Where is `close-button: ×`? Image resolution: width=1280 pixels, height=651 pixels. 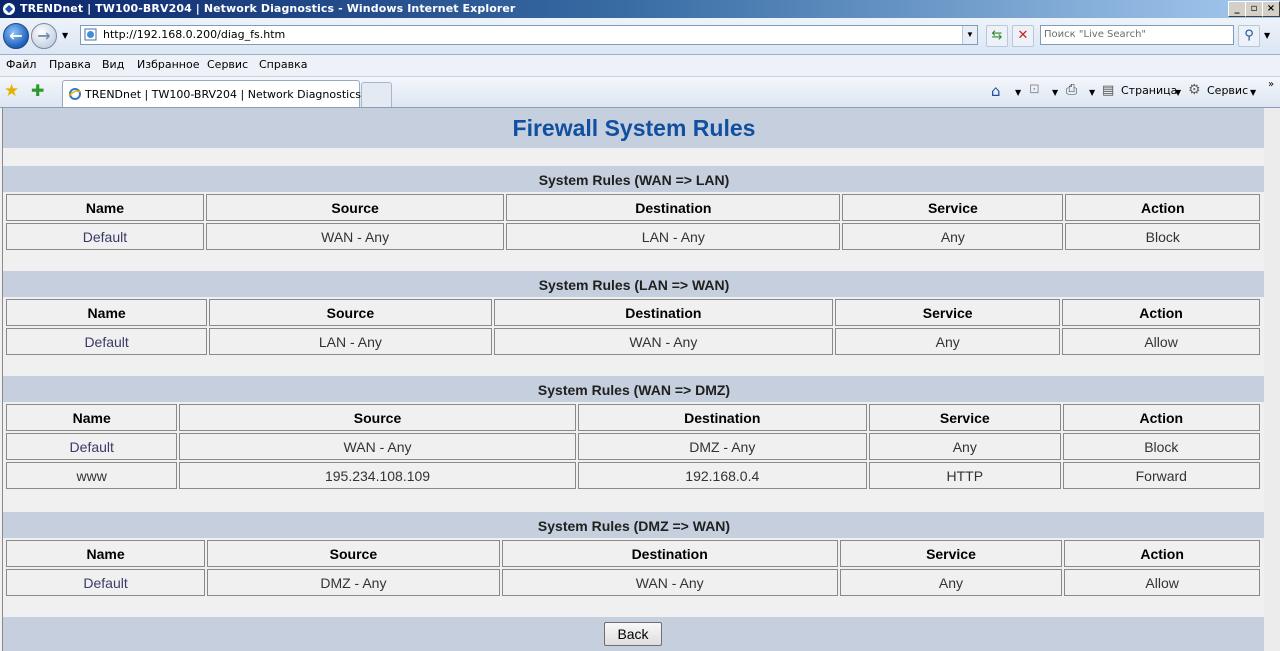
close-button: × is located at coordinates (1271, 9).